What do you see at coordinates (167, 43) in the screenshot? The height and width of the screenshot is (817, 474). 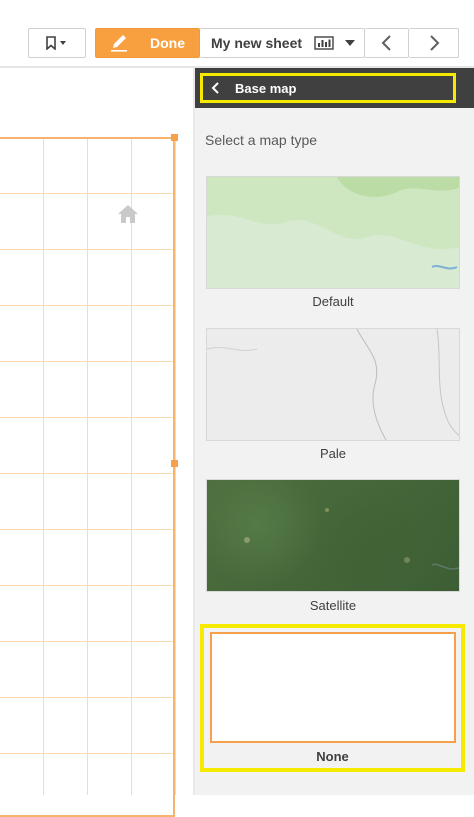 I see `done-label: Done` at bounding box center [167, 43].